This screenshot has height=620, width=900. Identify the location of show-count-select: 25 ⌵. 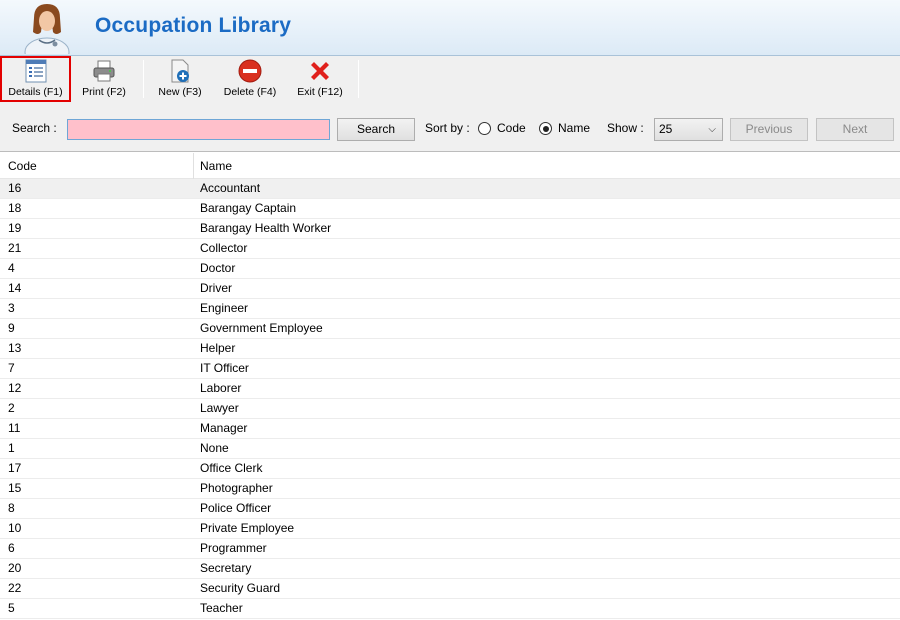
(688, 129).